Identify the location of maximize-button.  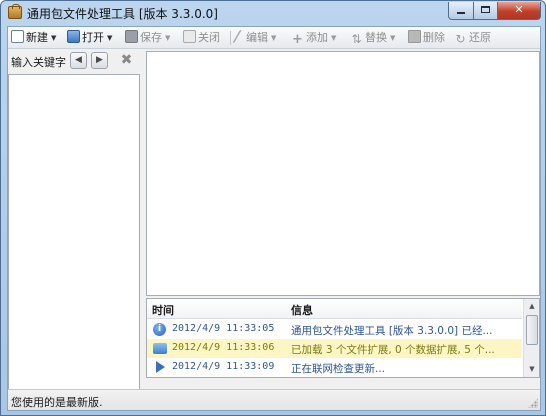
(485, 11).